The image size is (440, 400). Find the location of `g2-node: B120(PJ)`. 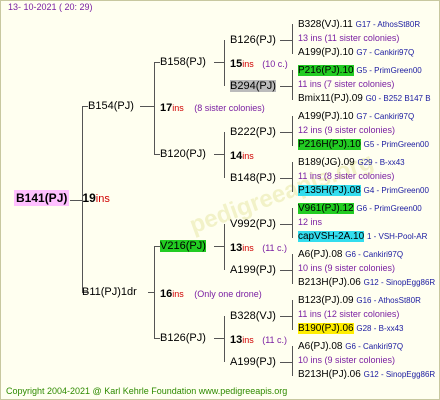

g2-node: B120(PJ) is located at coordinates (183, 154).